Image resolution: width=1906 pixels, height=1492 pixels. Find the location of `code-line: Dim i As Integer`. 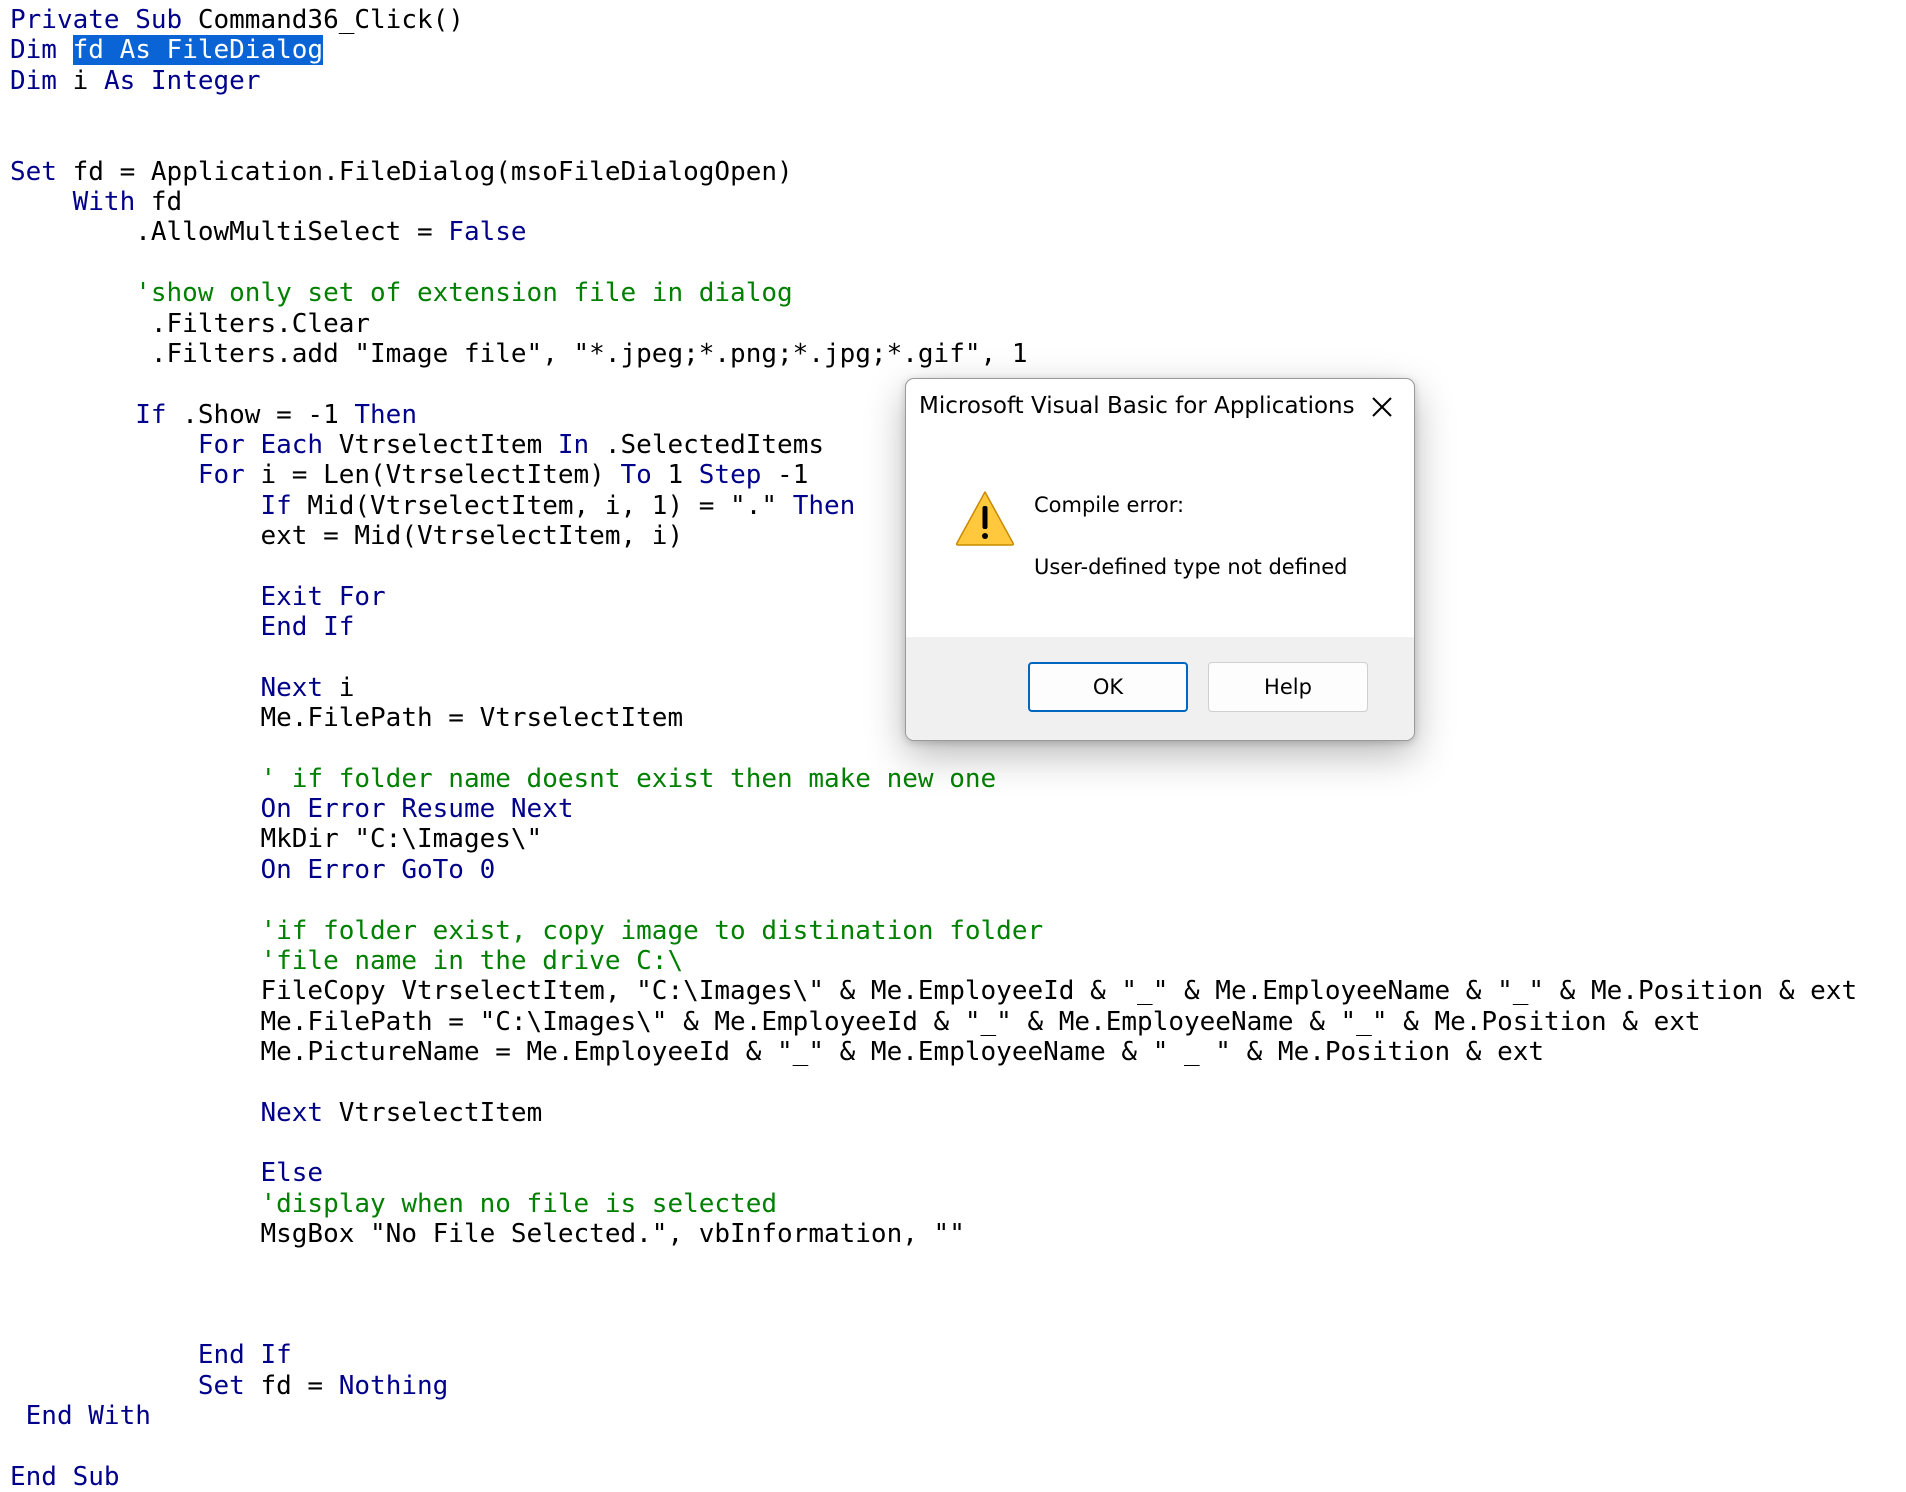

code-line: Dim i As Integer is located at coordinates (135, 81).